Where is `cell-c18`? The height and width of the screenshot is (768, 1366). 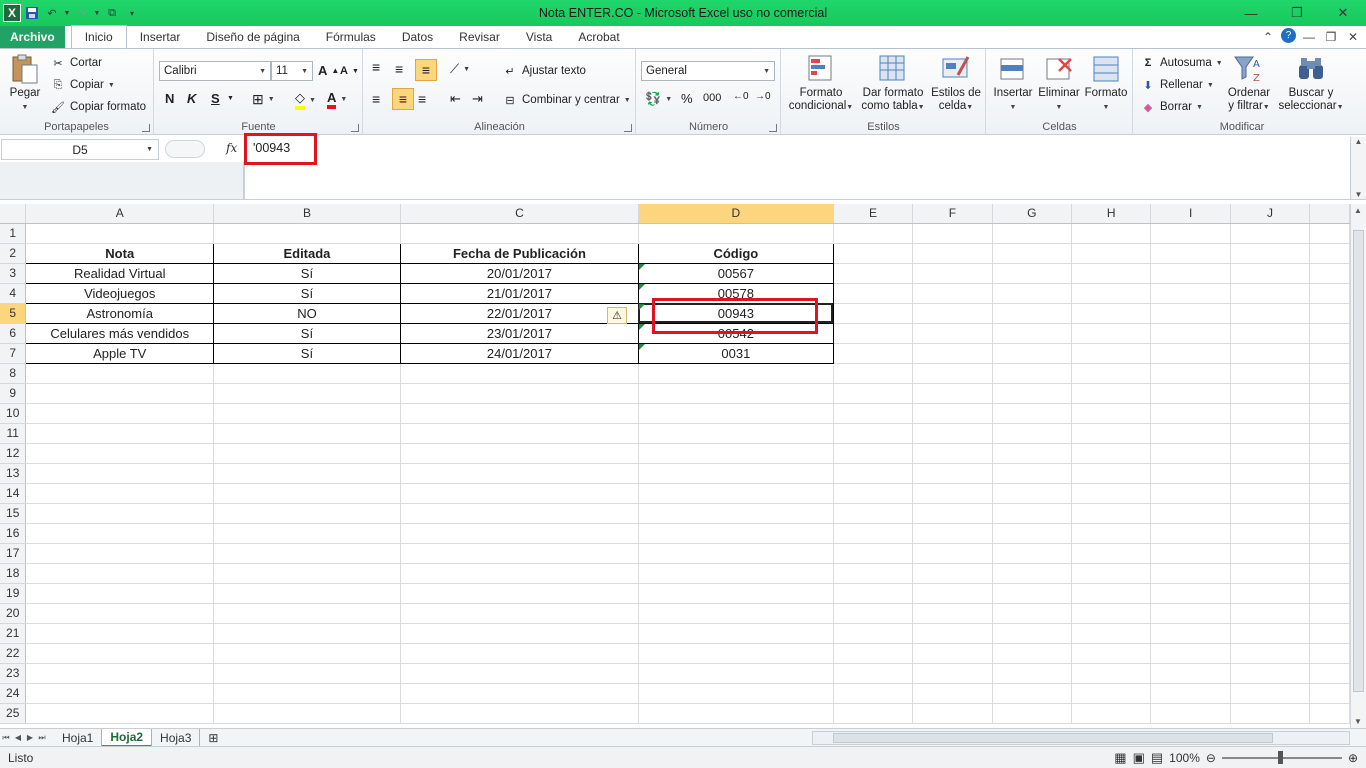
cell-c18 is located at coordinates (519, 573).